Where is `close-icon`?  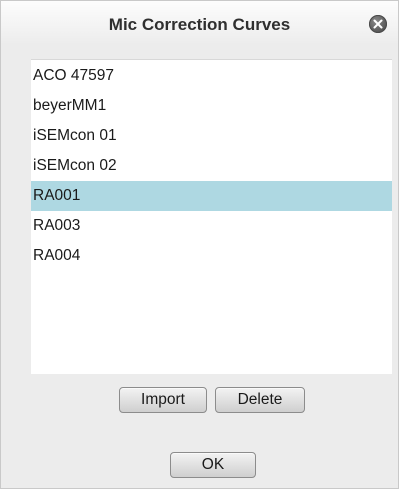 close-icon is located at coordinates (378, 24).